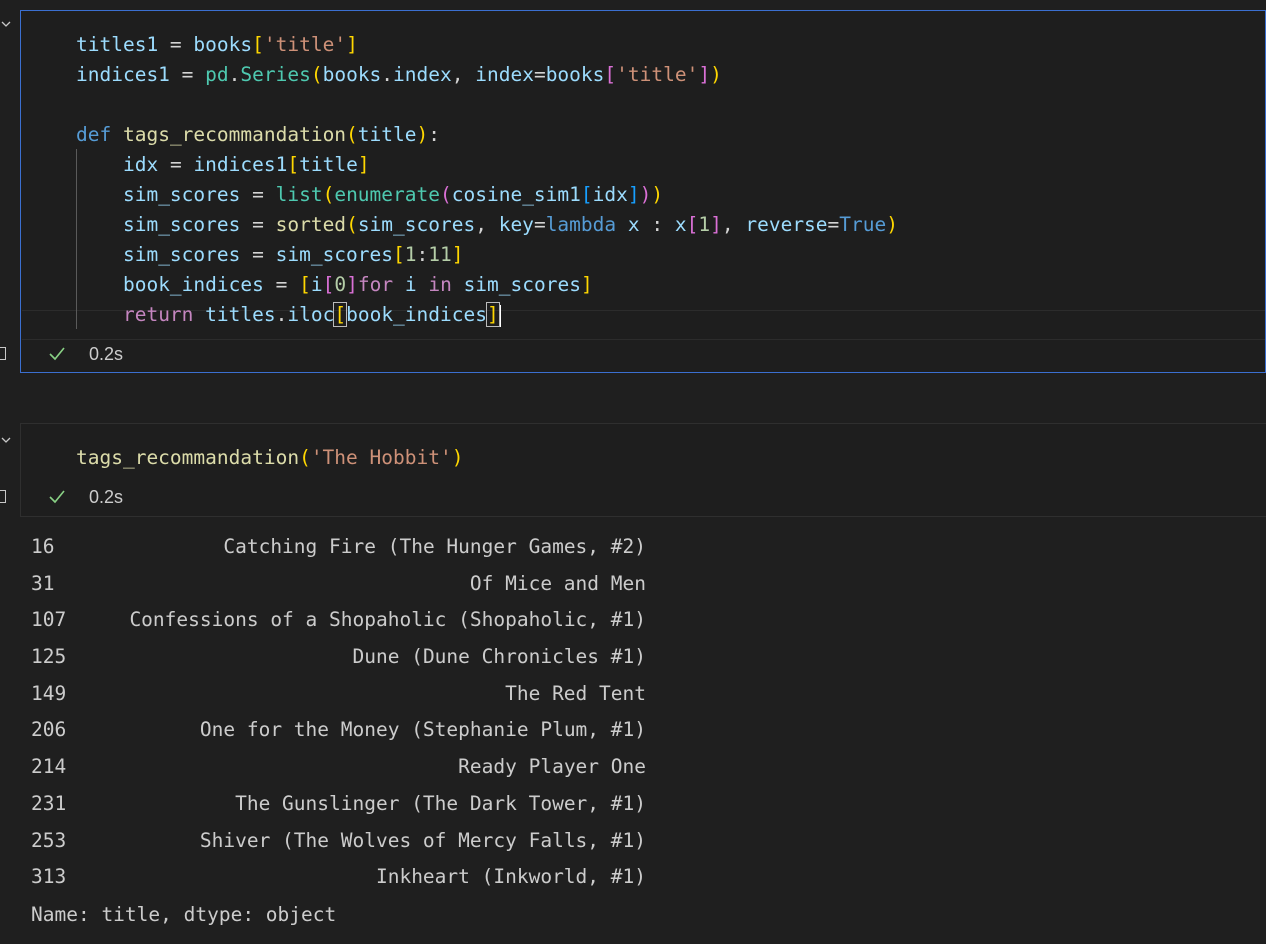 The image size is (1266, 944). Describe the element at coordinates (487, 255) in the screenshot. I see `code-line: sim_scores = sim_scores[1:11]` at that location.